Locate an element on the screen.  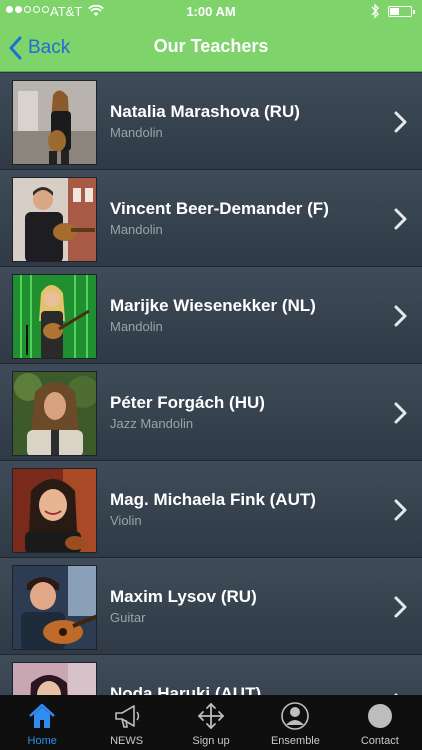
tab-label: Ensemble is located at coordinates (295, 741).